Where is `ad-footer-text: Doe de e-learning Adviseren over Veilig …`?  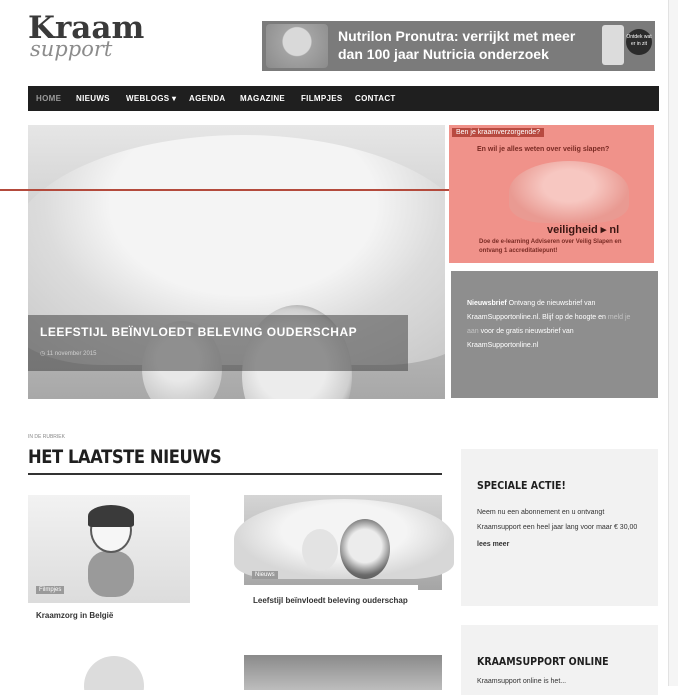
ad-footer-text: Doe de e-learning Adviseren over Veilig … is located at coordinates (550, 246).